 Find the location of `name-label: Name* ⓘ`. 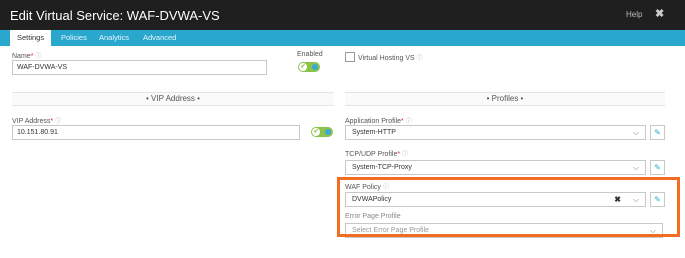

name-label: Name* ⓘ is located at coordinates (26, 55).